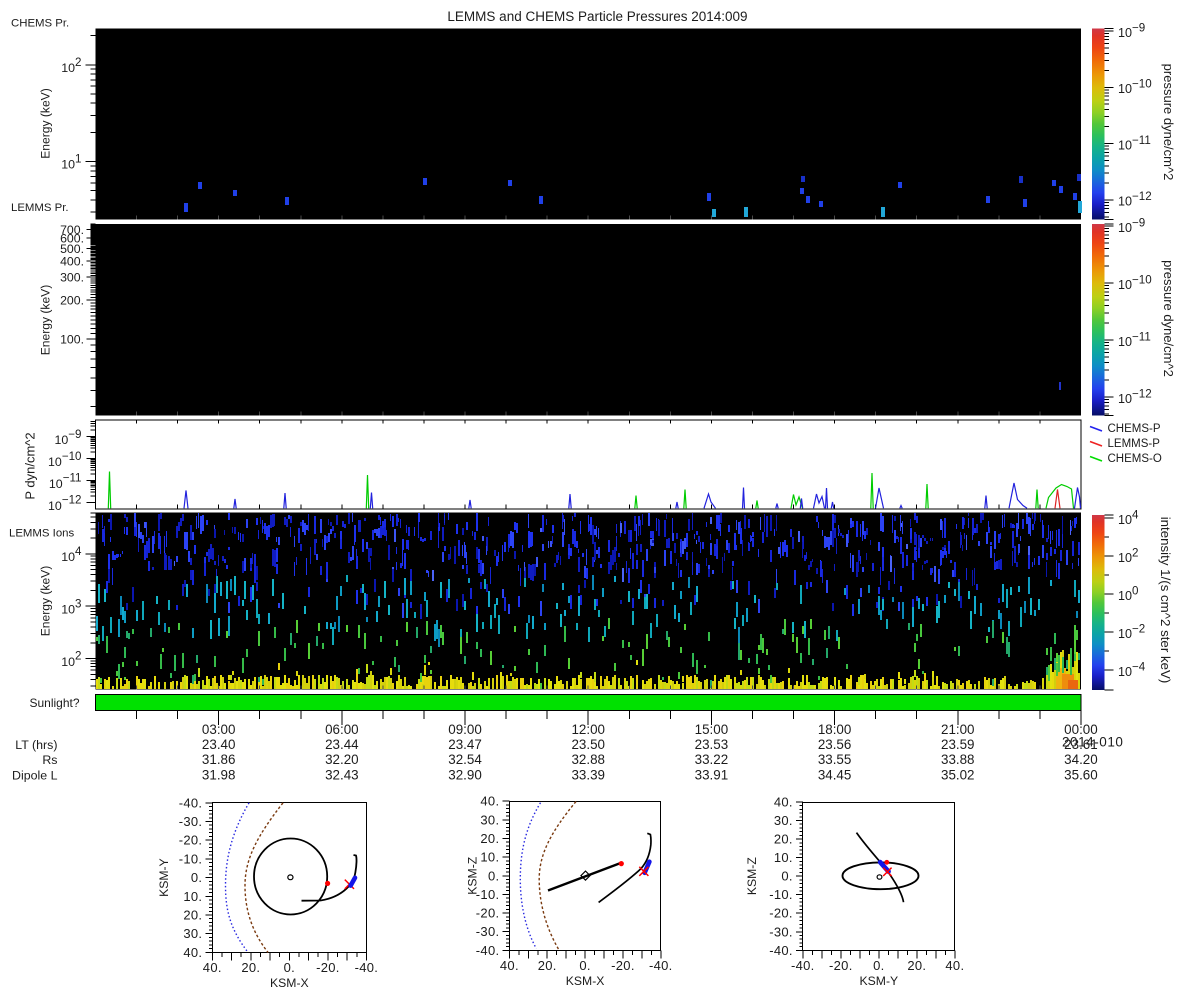  What do you see at coordinates (958, 744) in the screenshot?
I see `svg-text: 23.59` at bounding box center [958, 744].